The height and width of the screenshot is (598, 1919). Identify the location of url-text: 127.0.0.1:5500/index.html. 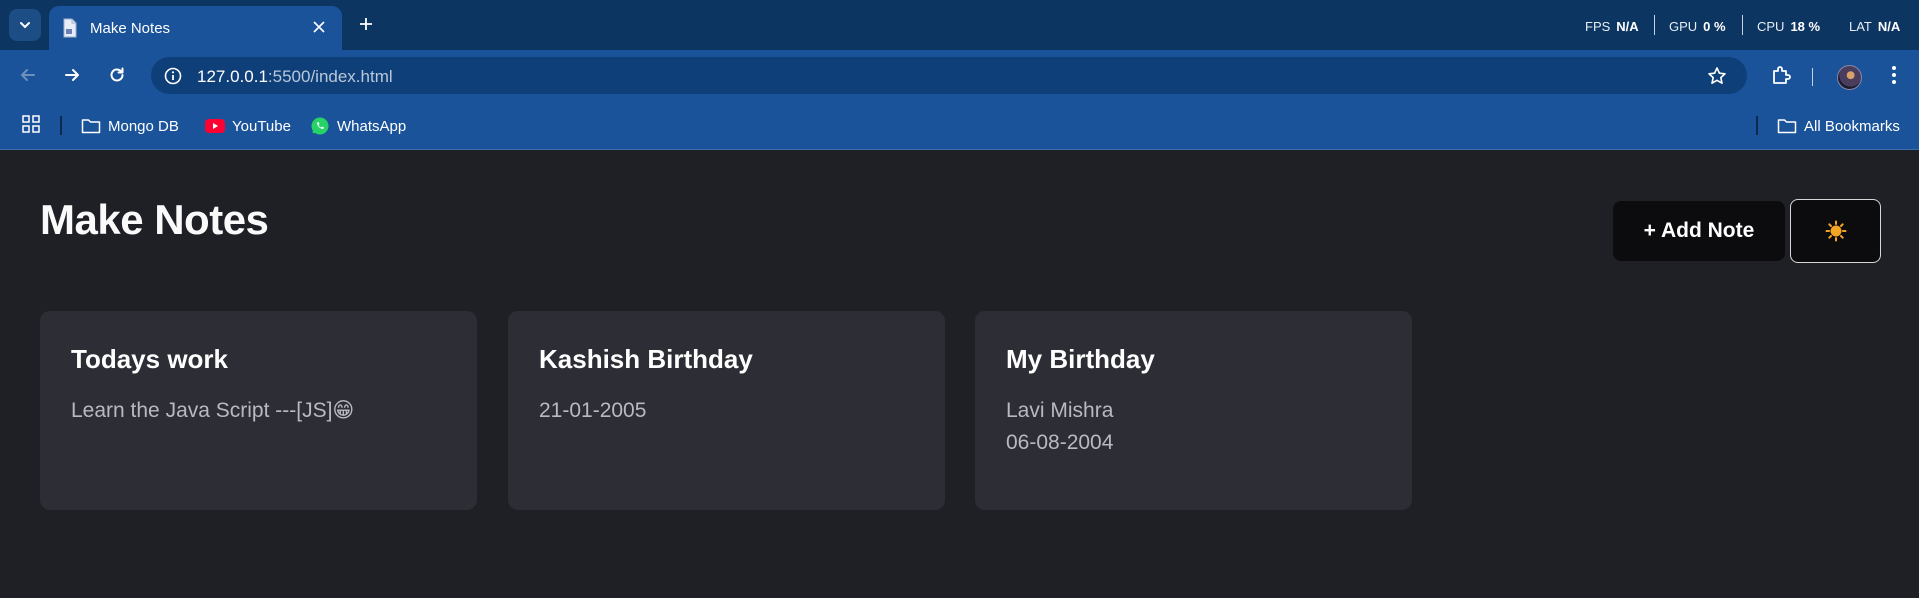
(295, 76).